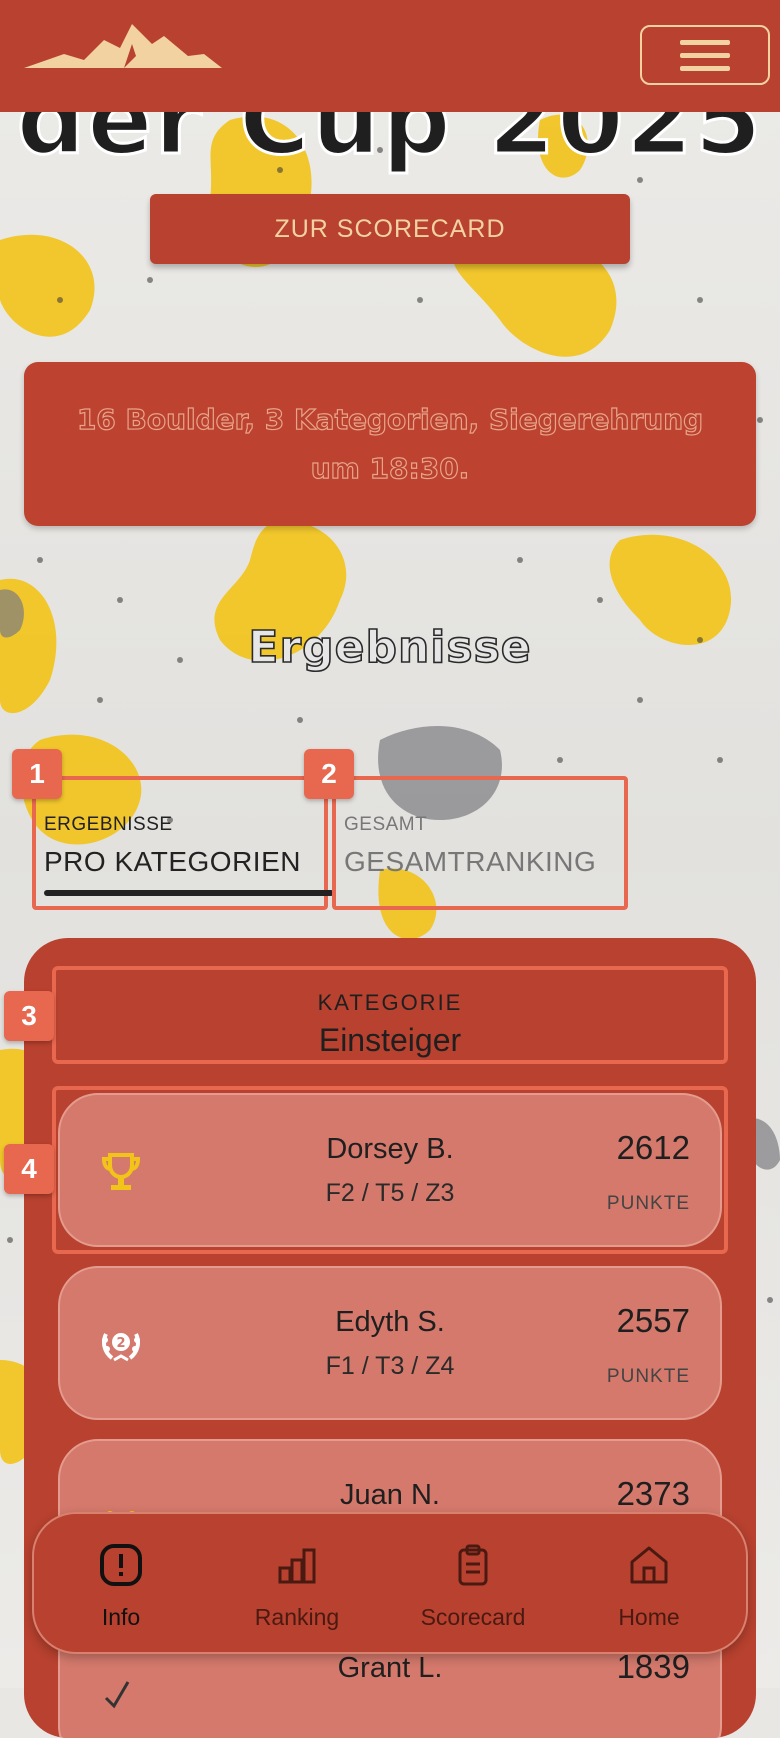 The height and width of the screenshot is (1738, 780). Describe the element at coordinates (470, 861) in the screenshot. I see `tab-label: GESAMTRANKING` at that location.